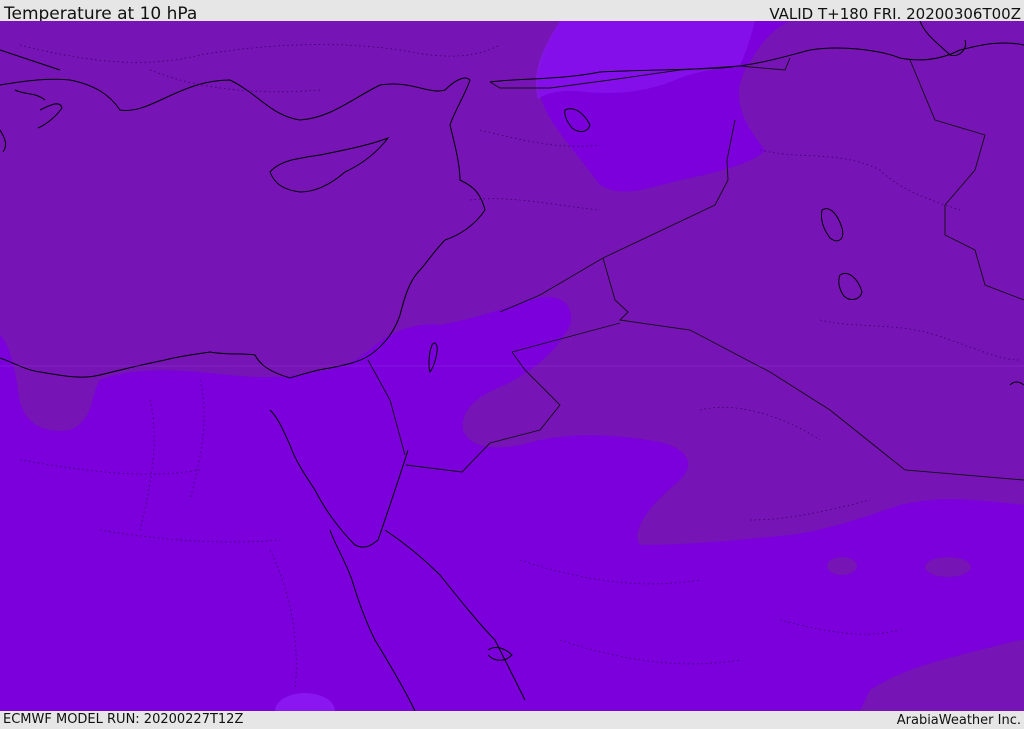 This screenshot has width=1024, height=729. Describe the element at coordinates (123, 719) in the screenshot. I see `model-run-label: ECMWF MODEL RUN: 20200227T12Z` at that location.